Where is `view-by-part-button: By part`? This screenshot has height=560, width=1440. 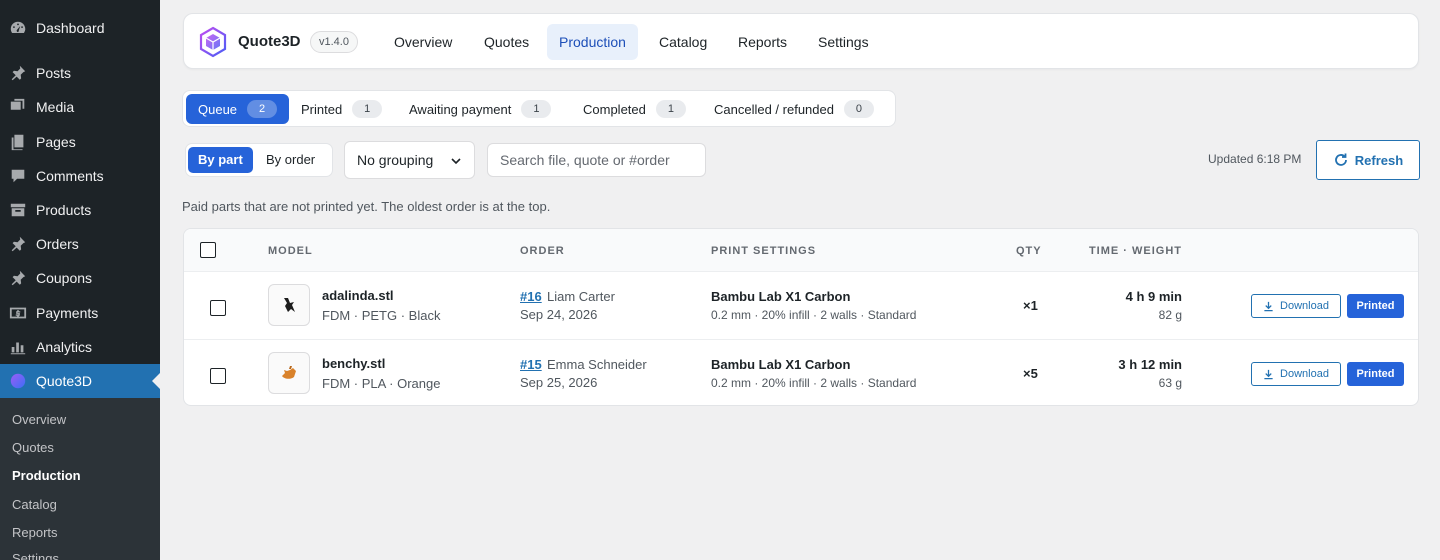 view-by-part-button: By part is located at coordinates (220, 160).